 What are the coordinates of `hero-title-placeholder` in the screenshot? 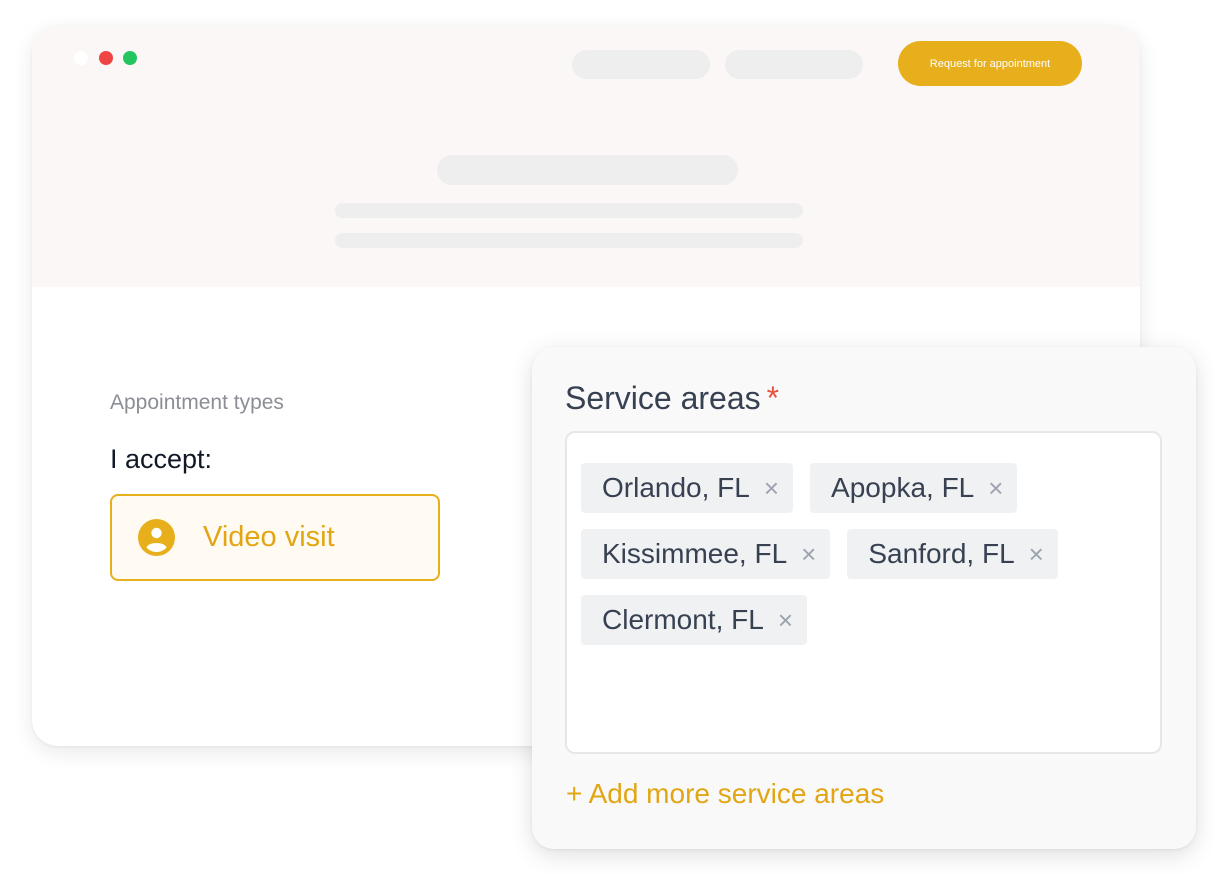 It's located at (587, 170).